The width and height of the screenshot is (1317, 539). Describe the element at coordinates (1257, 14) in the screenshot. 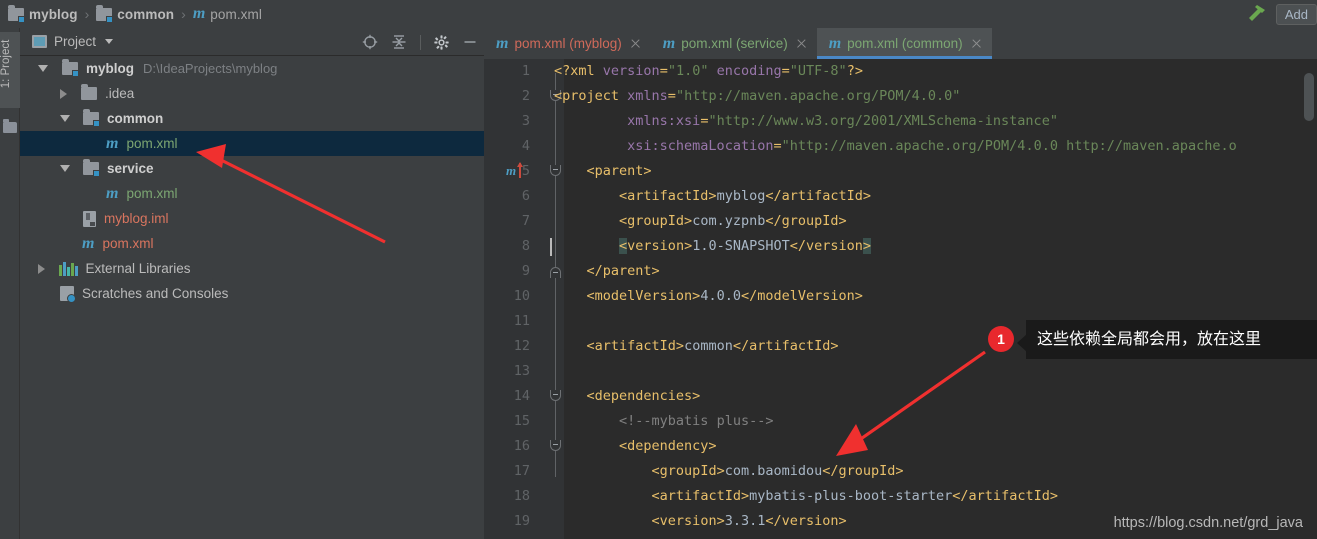

I see `hammer-icon` at that location.